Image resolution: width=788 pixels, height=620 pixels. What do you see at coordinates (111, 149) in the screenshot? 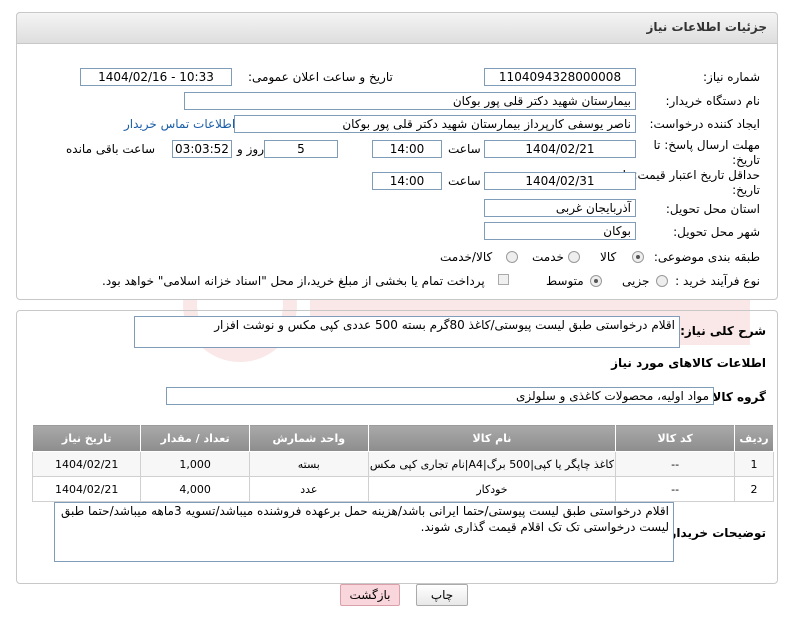
I see `remaining-label: ساعت باقی مانده` at bounding box center [111, 149].